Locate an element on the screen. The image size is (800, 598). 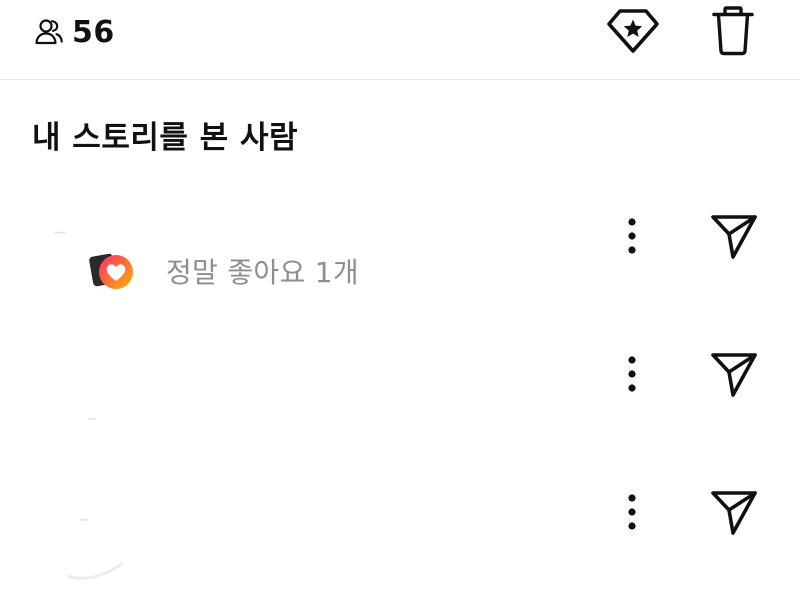
delete-button is located at coordinates (733, 33).